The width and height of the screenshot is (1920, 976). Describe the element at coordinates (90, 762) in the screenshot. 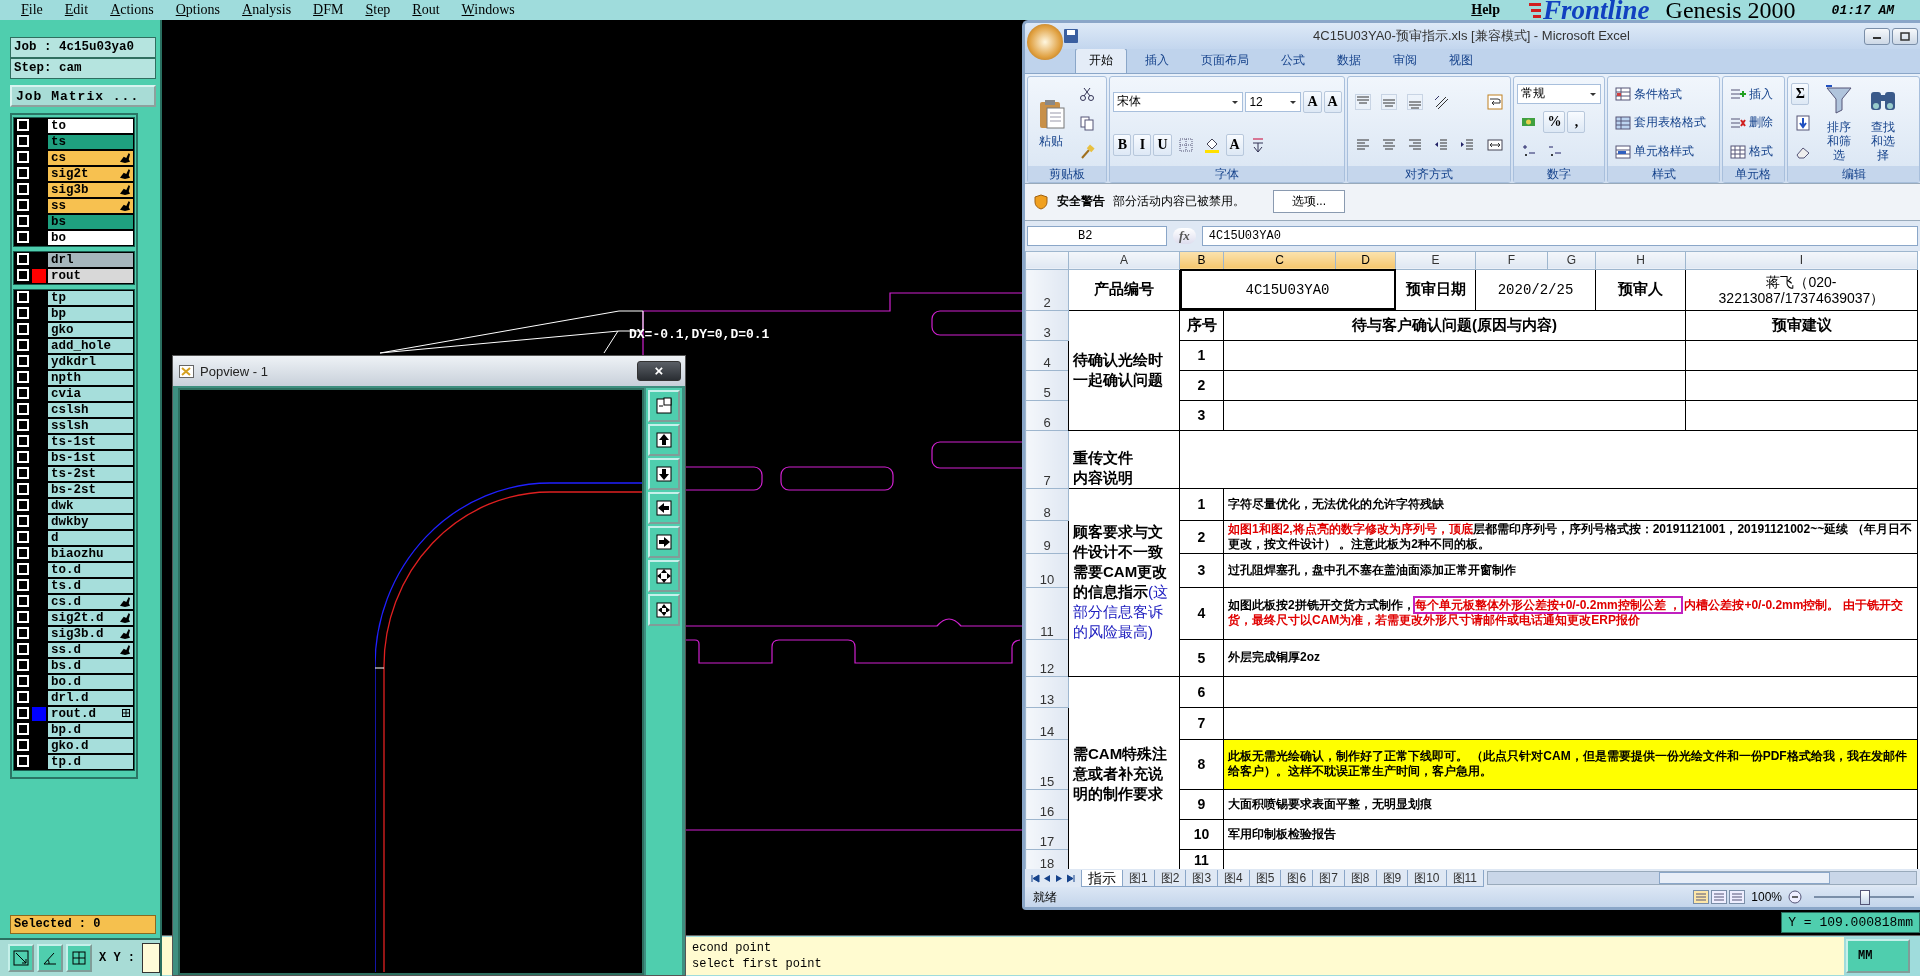

I see `layer-name: tp.d` at that location.